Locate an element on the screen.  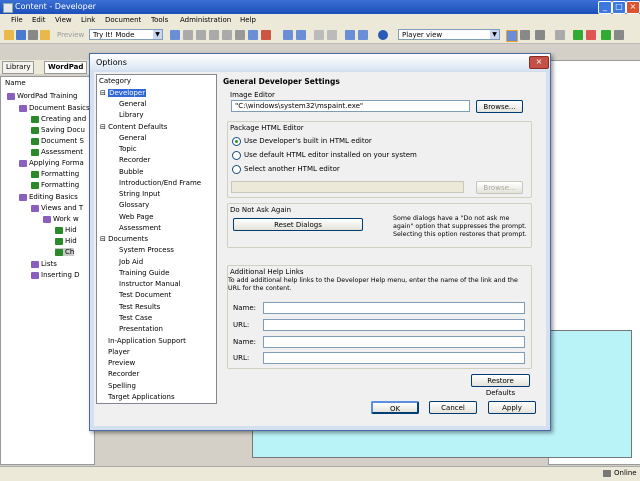
tree-item: Saving Docu is located at coordinates (58, 130).